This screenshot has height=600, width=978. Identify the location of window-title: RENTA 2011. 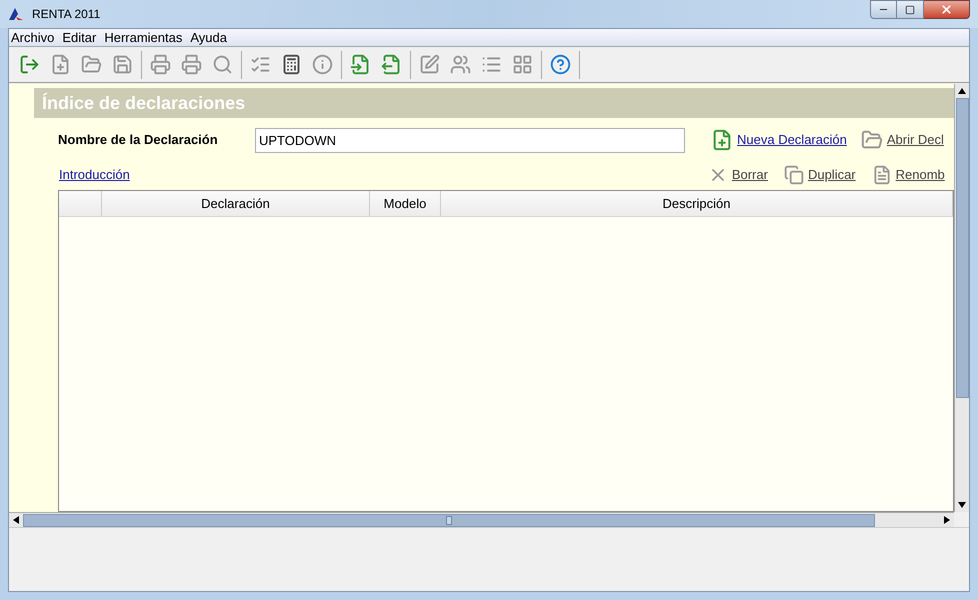
(66, 14).